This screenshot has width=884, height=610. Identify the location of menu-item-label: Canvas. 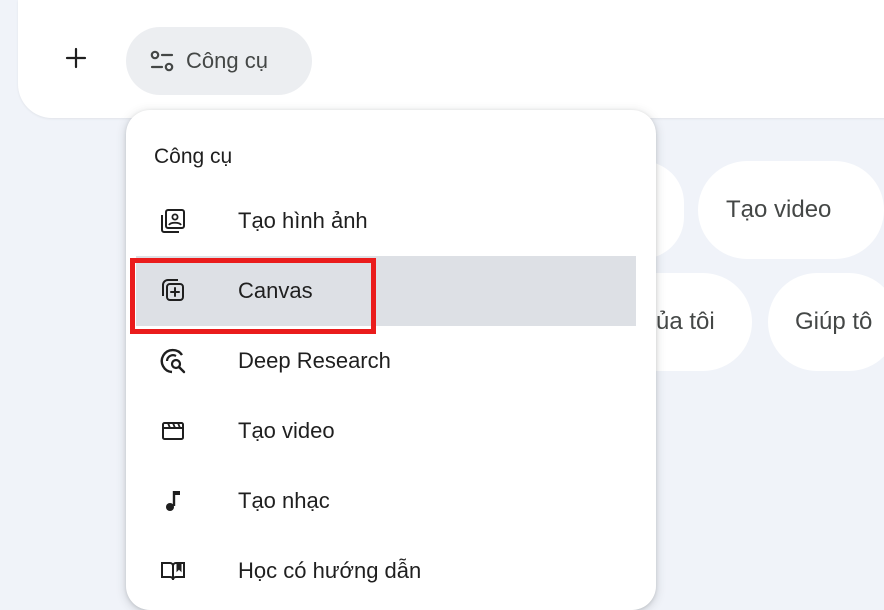
(275, 290).